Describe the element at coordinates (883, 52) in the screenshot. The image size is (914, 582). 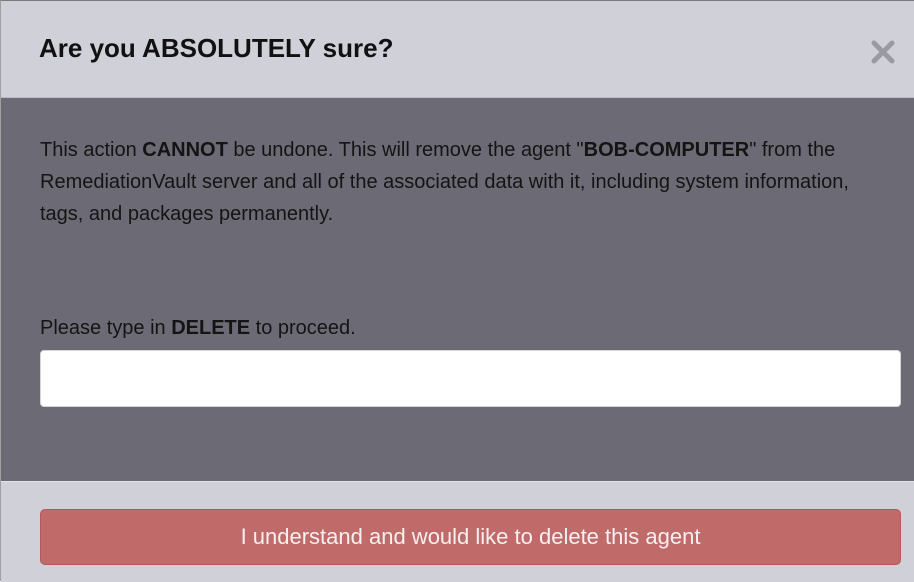
I see `close-icon` at that location.